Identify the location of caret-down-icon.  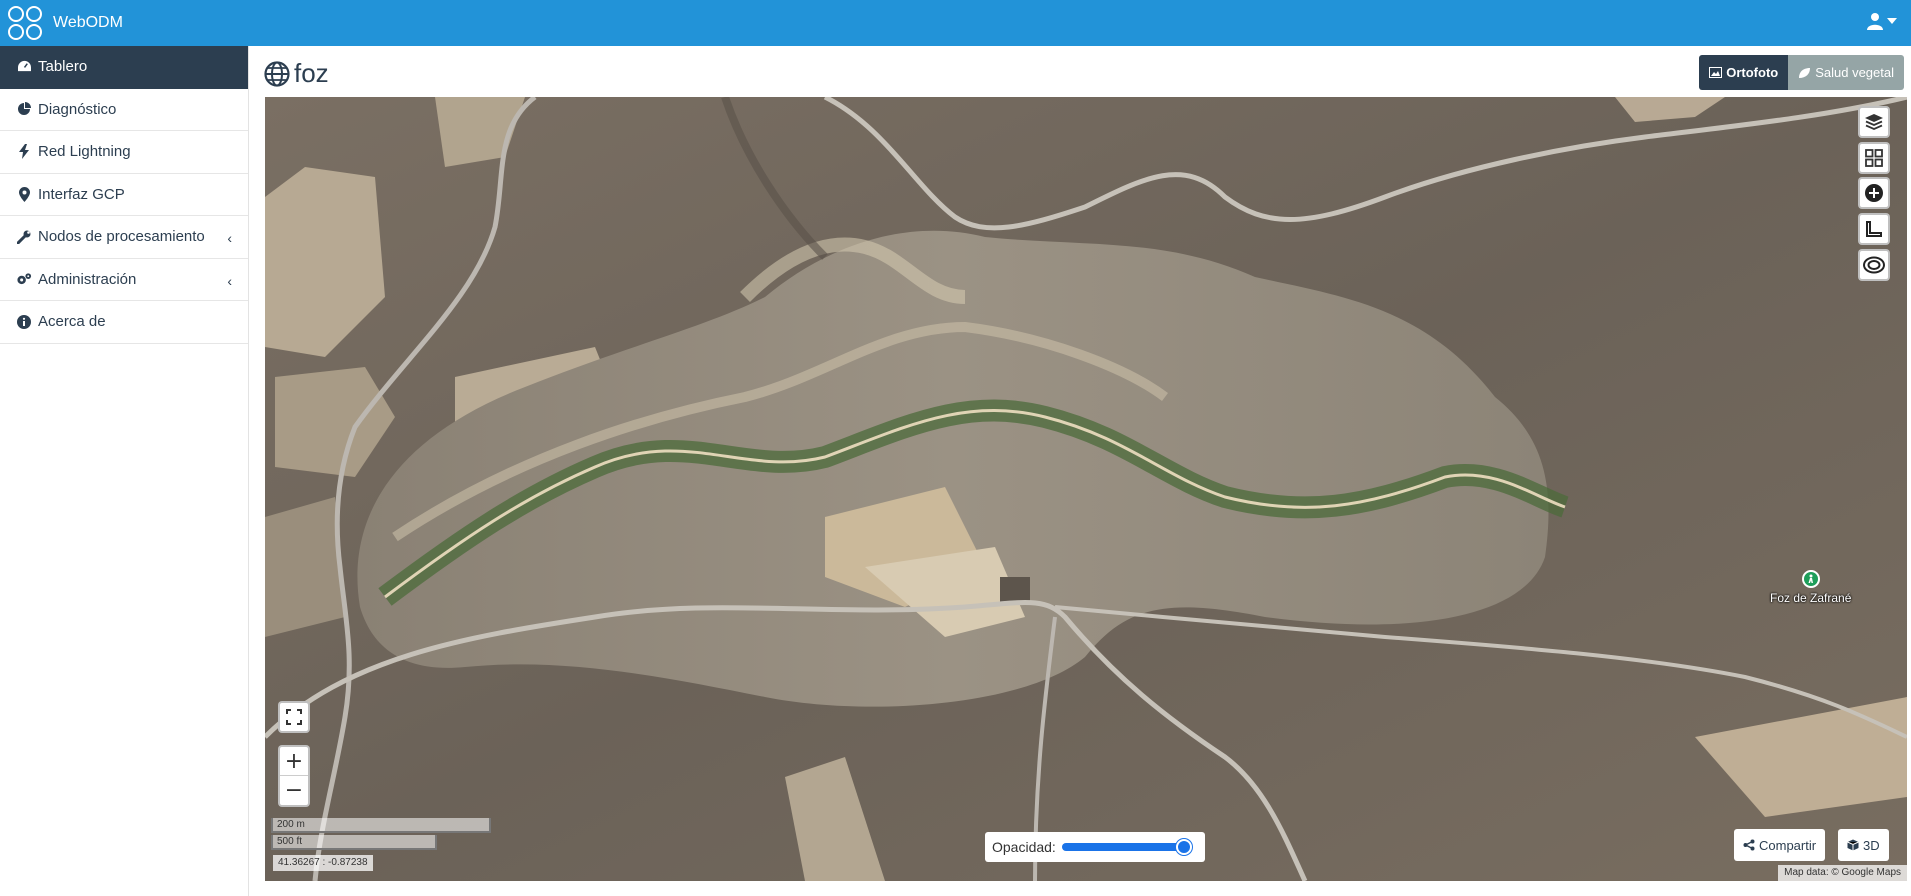
(1892, 21).